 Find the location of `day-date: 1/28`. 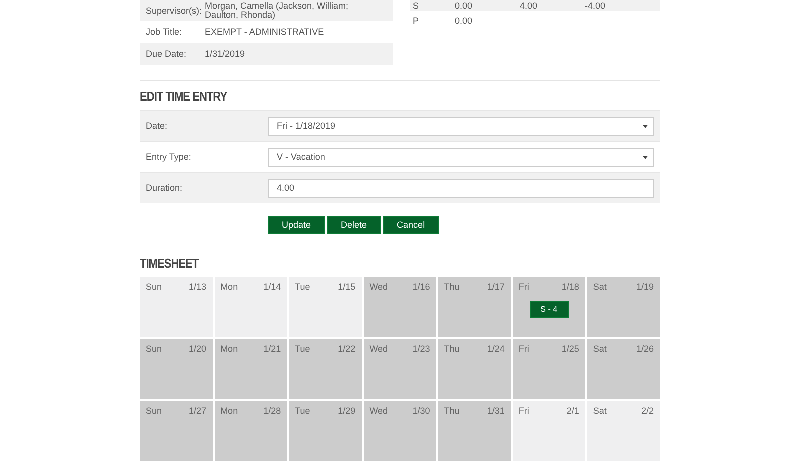

day-date: 1/28 is located at coordinates (273, 411).